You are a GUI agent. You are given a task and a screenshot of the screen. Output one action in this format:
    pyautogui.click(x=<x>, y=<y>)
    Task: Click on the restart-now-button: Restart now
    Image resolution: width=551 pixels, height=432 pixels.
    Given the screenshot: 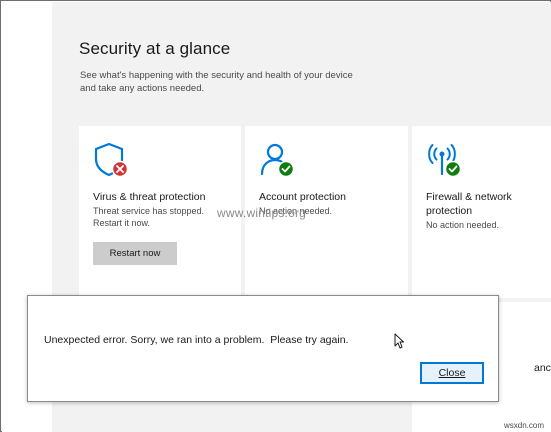 What is the action you would take?
    pyautogui.click(x=135, y=253)
    